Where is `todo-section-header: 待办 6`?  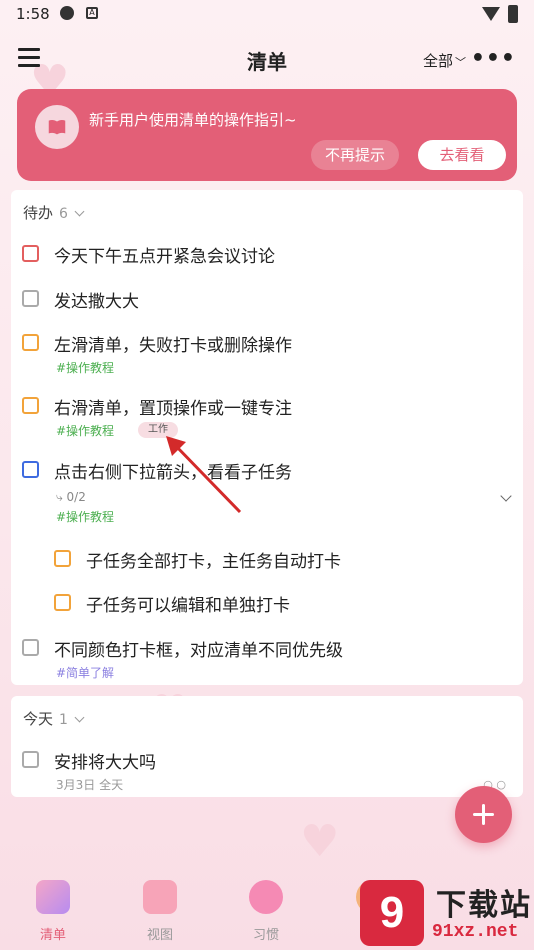 todo-section-header: 待办 6 is located at coordinates (54, 212).